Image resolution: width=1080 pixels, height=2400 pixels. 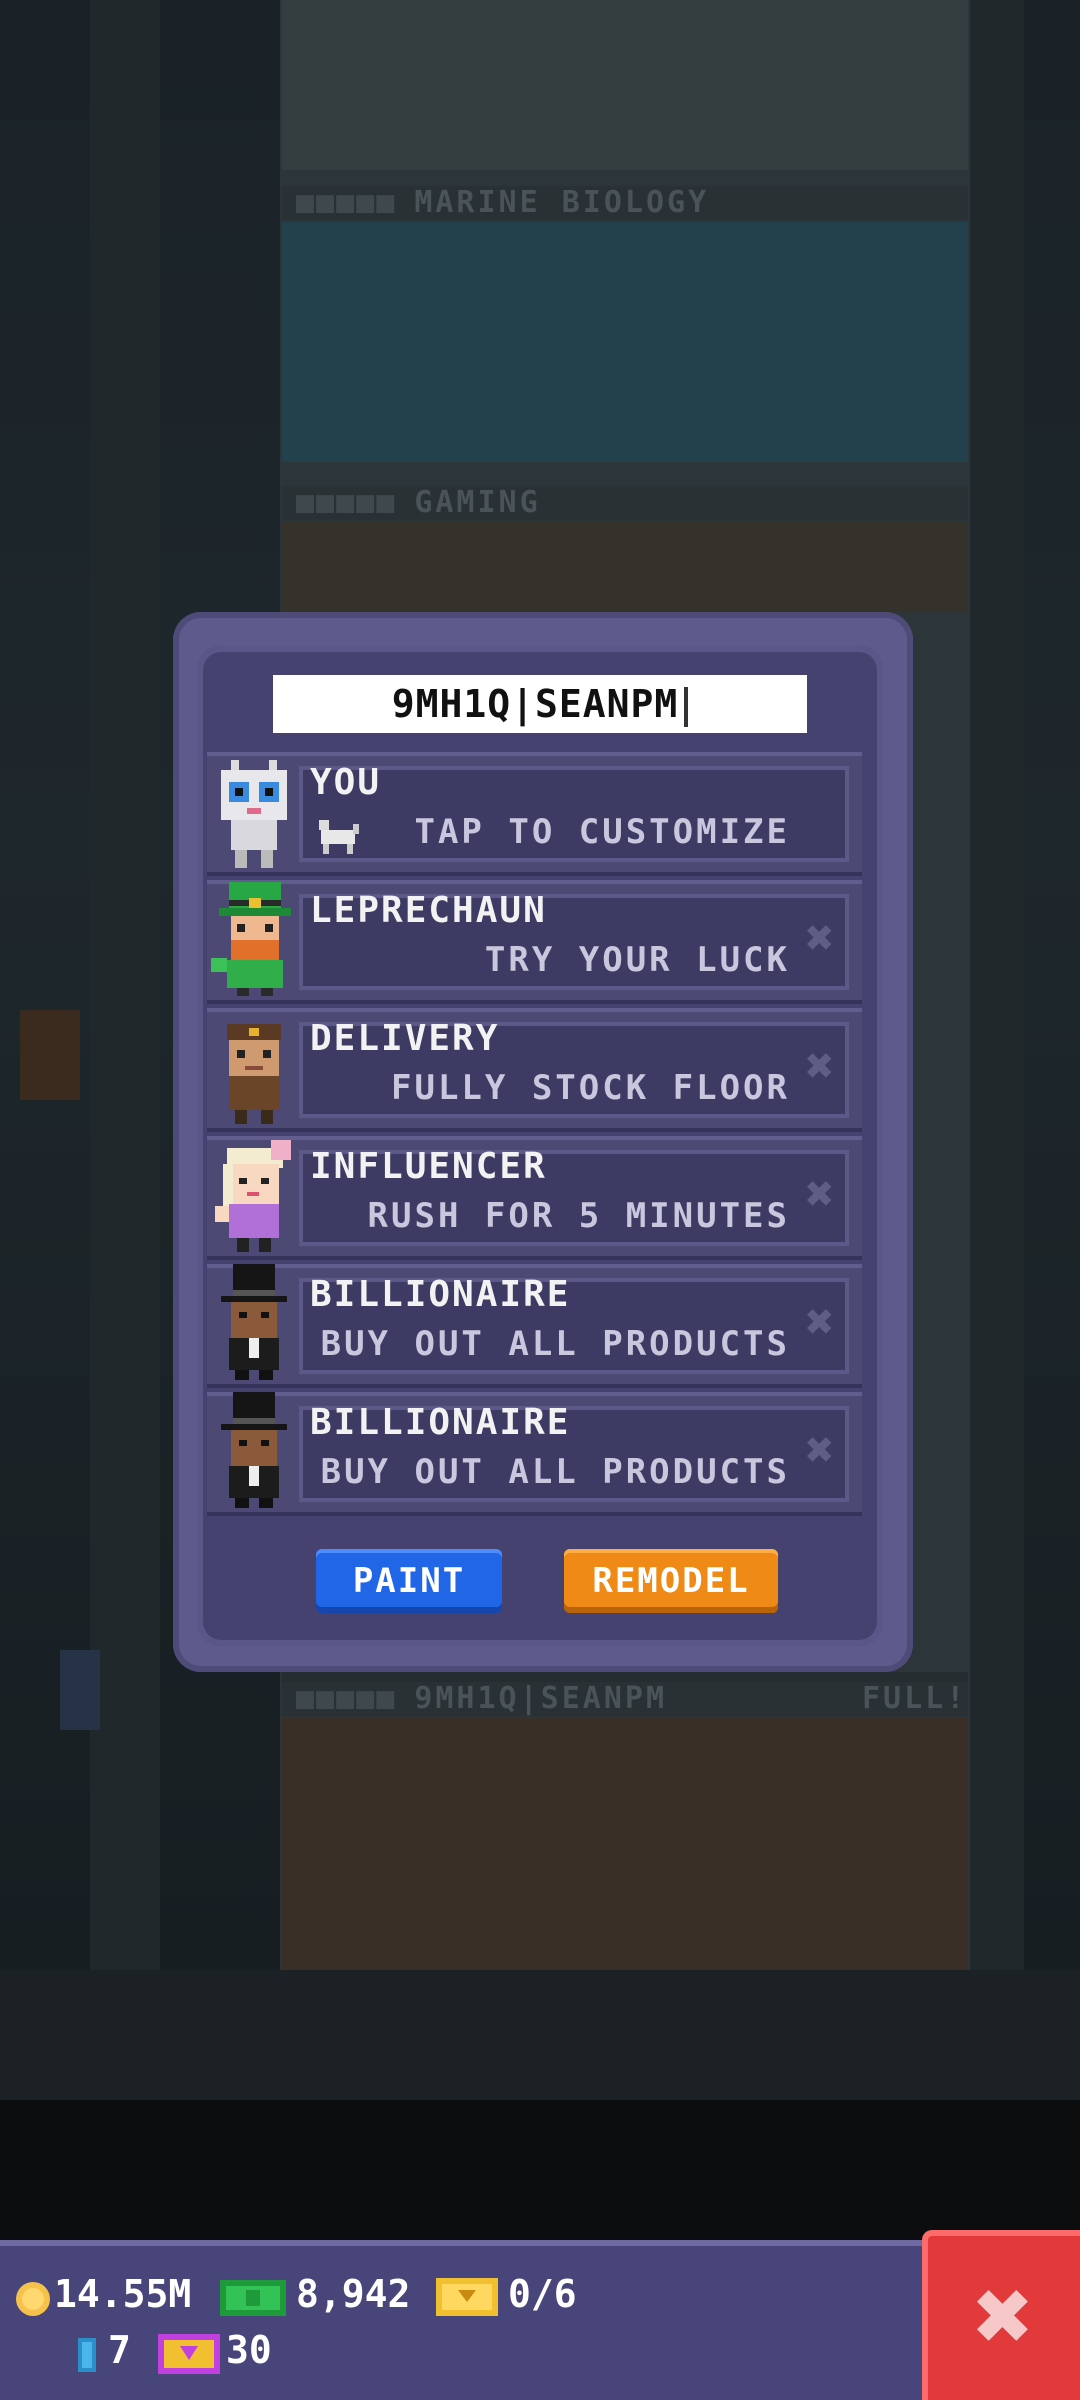 I want to click on pet-dog-icon, so click(x=339, y=837).